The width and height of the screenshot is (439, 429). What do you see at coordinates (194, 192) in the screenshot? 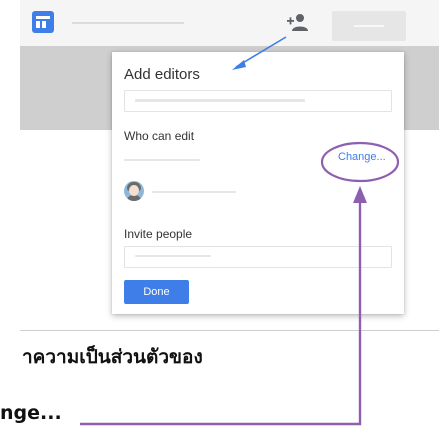
I see `owner-name-placeholder` at bounding box center [194, 192].